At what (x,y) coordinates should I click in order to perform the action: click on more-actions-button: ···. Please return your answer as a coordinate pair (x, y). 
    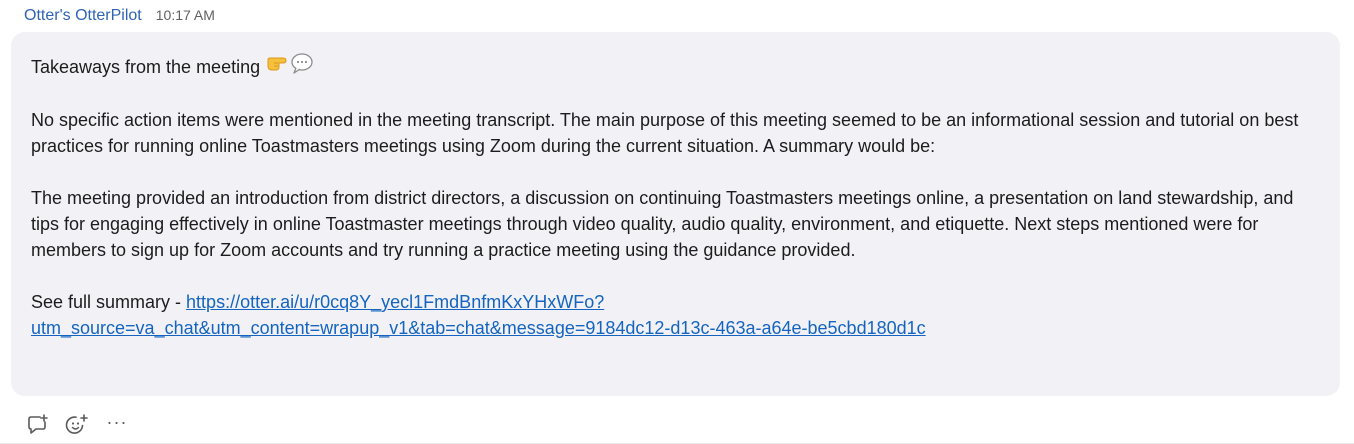
    Looking at the image, I should click on (117, 425).